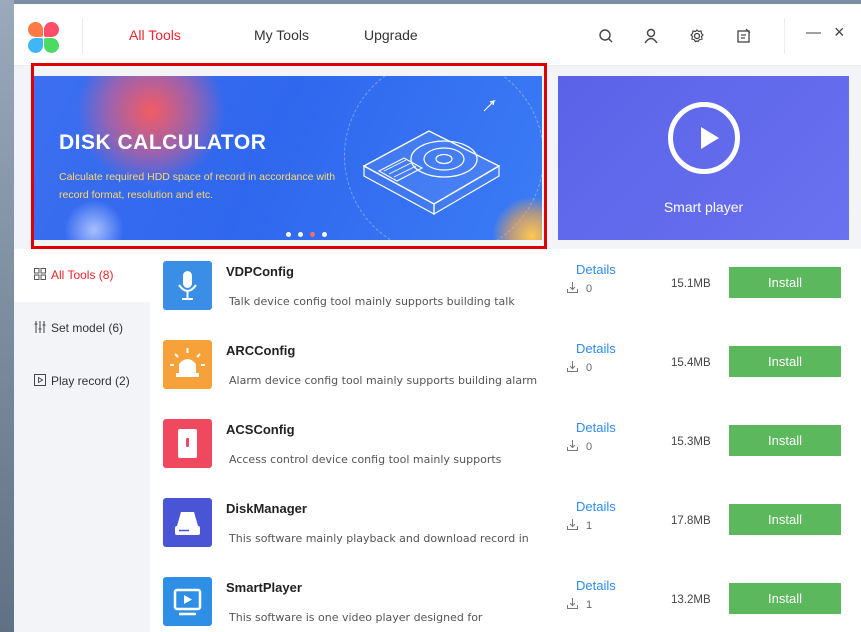  Describe the element at coordinates (691, 521) in the screenshot. I see `file-size: 17.8MB` at that location.